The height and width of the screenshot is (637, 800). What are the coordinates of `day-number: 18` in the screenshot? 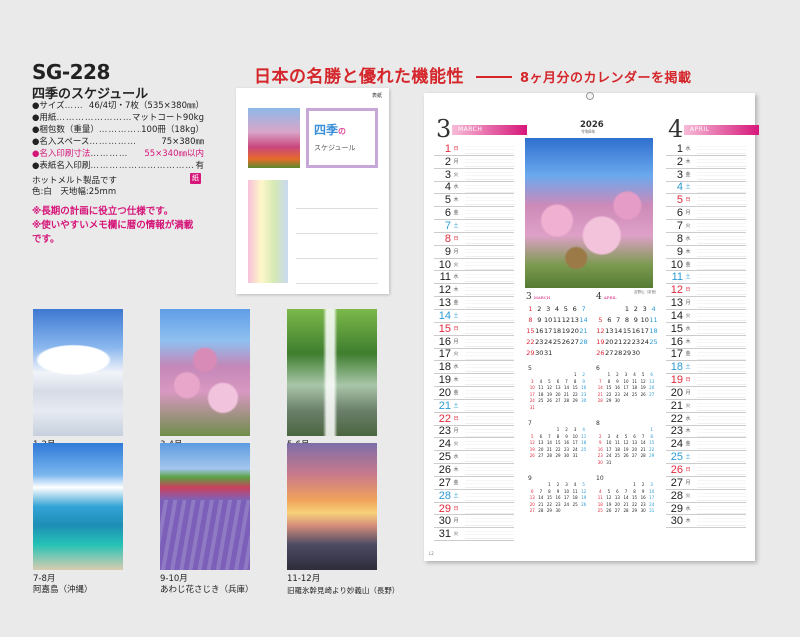 It's located at (676, 367).